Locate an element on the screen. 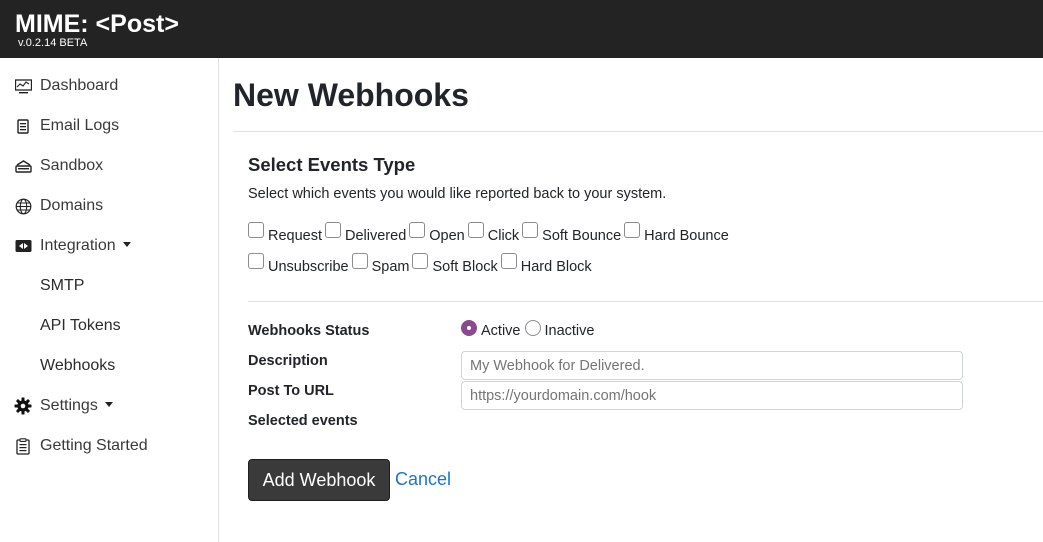  event-request: Request is located at coordinates (286, 233).